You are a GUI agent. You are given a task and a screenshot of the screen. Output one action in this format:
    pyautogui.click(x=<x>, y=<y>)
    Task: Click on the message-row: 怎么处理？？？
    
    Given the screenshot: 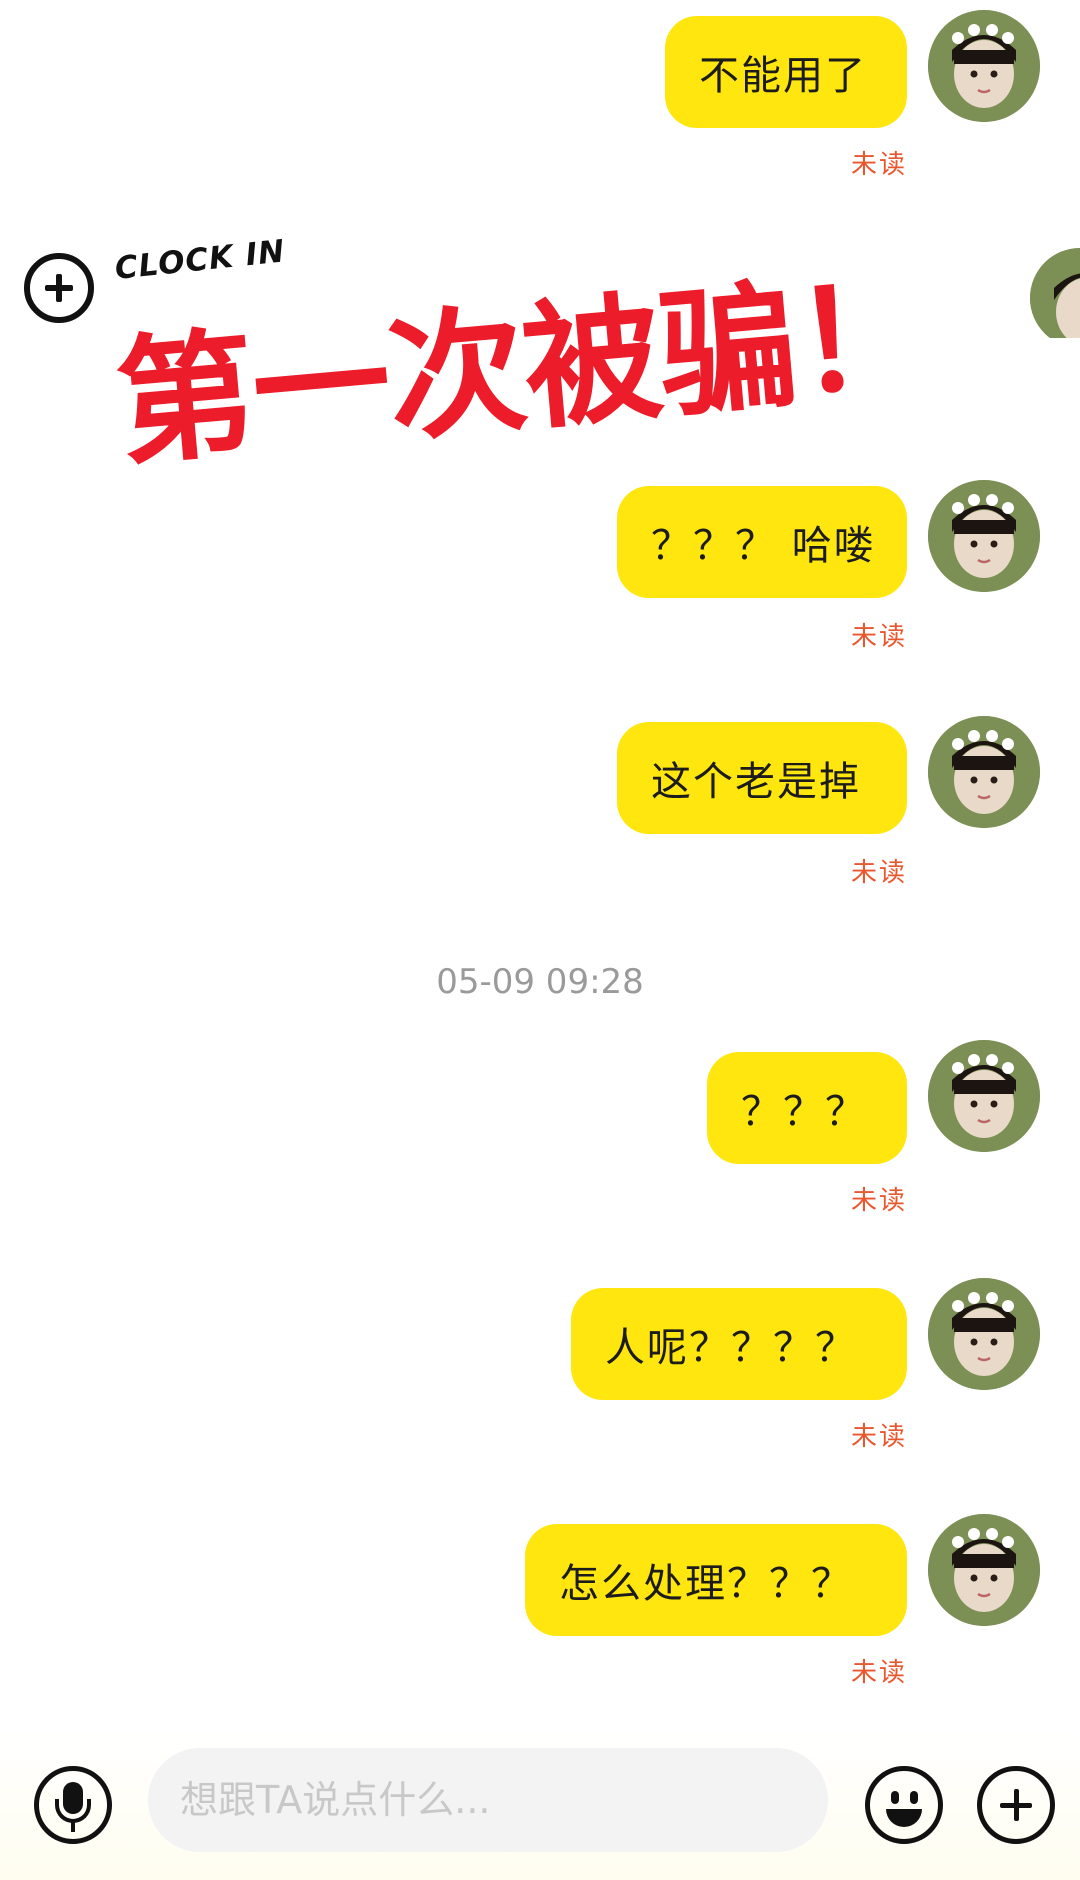 What is the action you would take?
    pyautogui.click(x=540, y=1575)
    